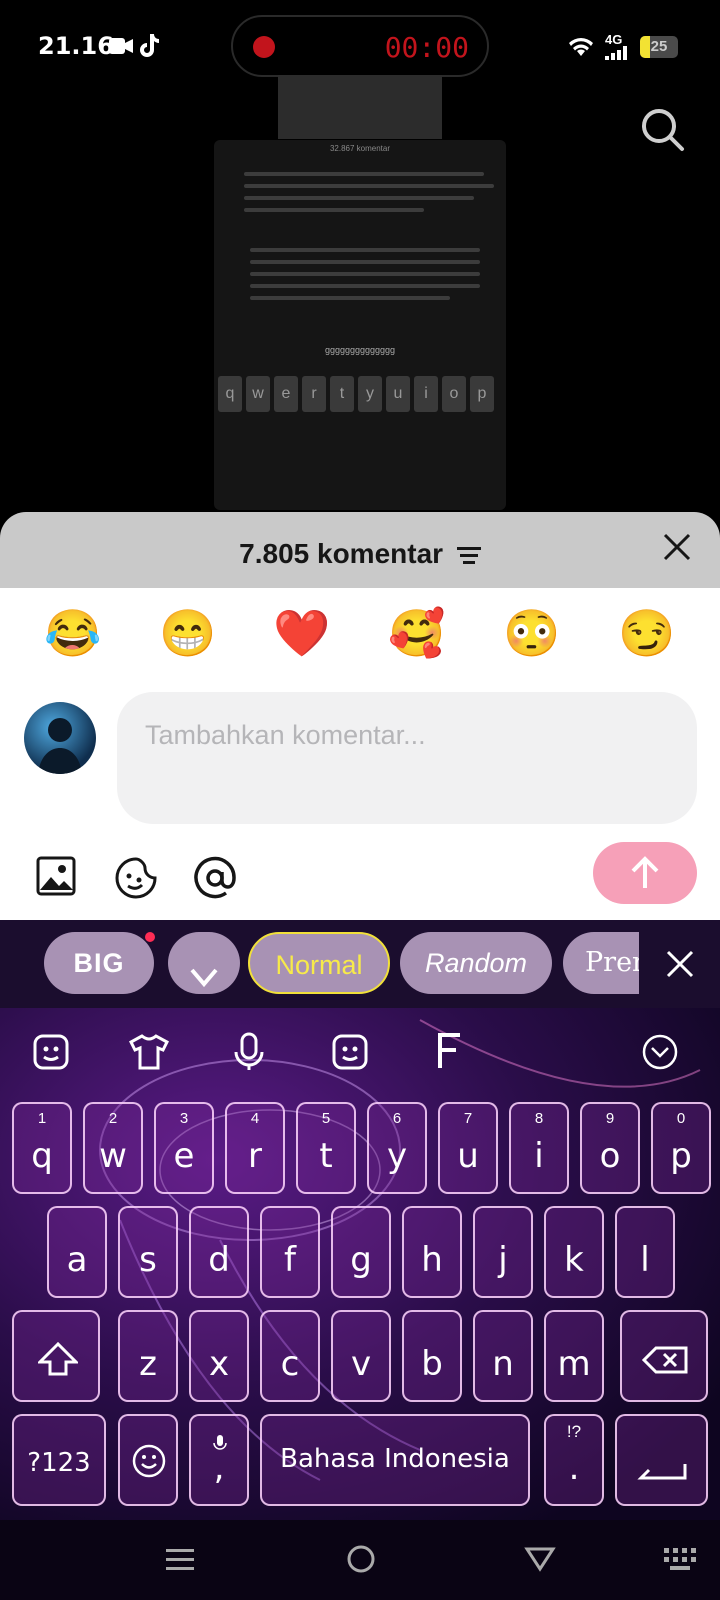 The image size is (720, 1600). What do you see at coordinates (58, 1363) in the screenshot?
I see `shift-arrow-icon` at bounding box center [58, 1363].